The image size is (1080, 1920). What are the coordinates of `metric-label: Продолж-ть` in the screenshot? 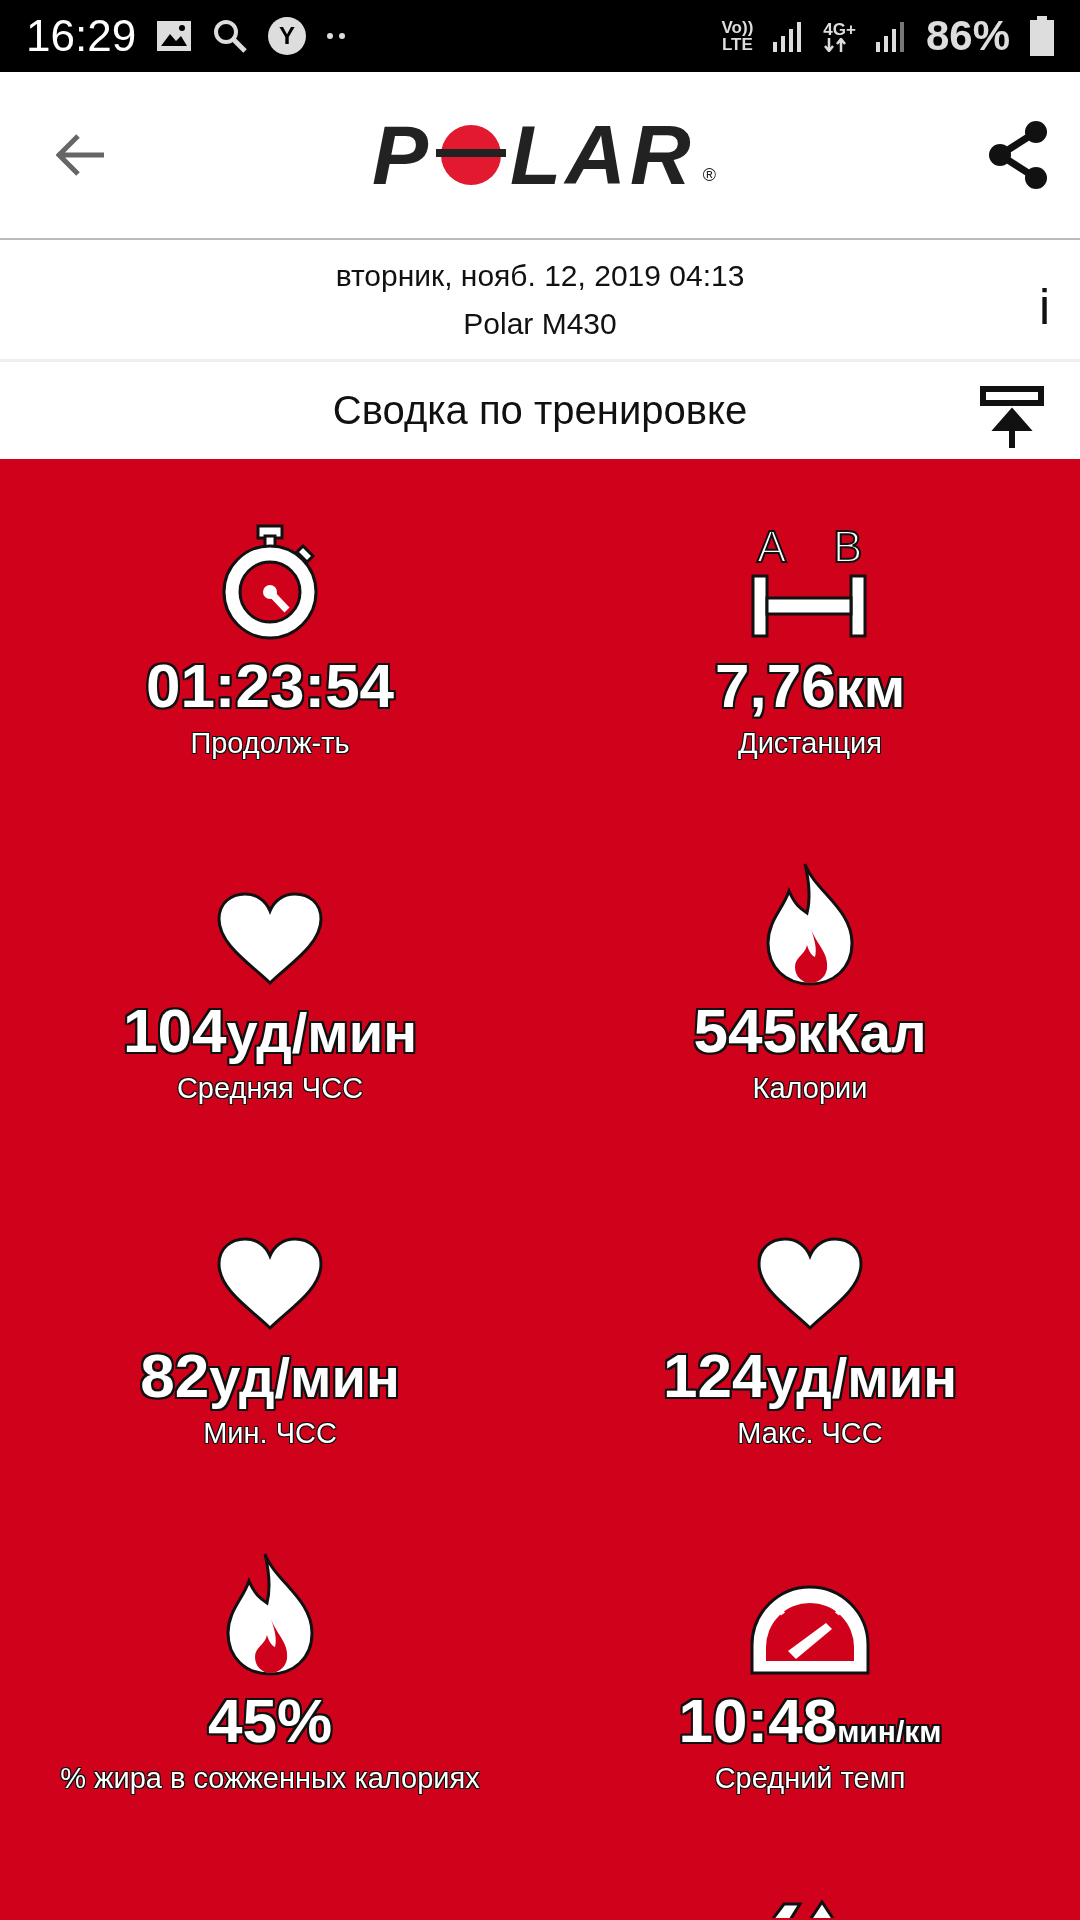 It's located at (270, 743).